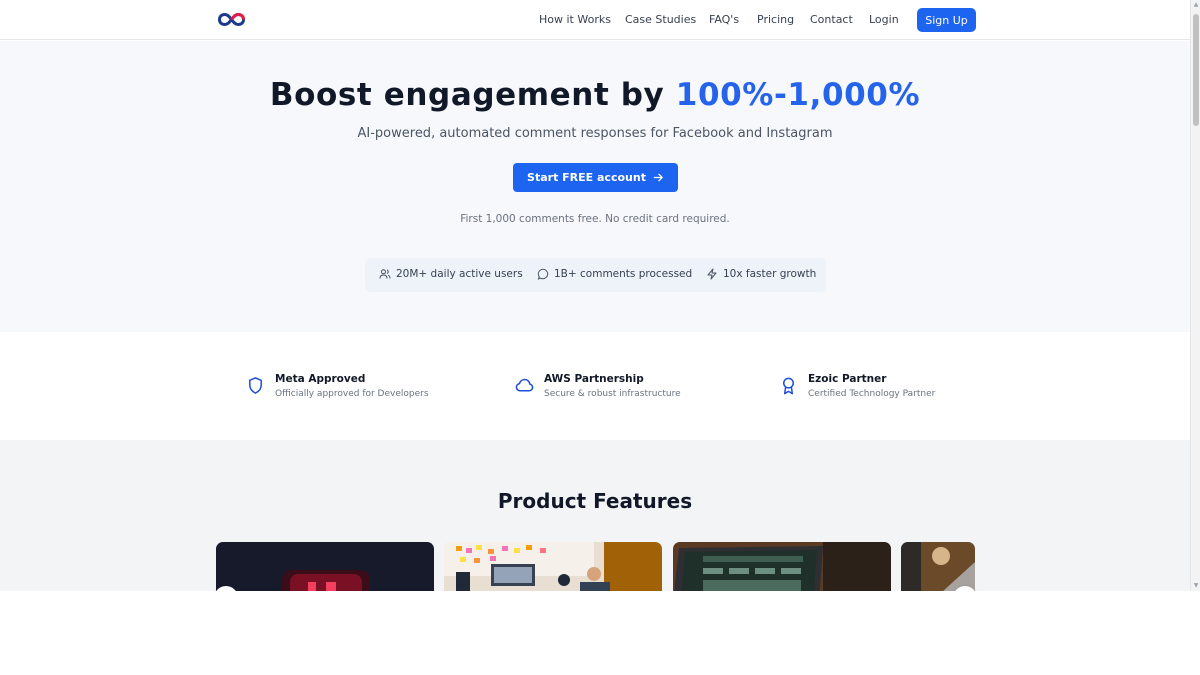  Describe the element at coordinates (467, 95) in the screenshot. I see `hero-title-main: Boost engagement by` at that location.